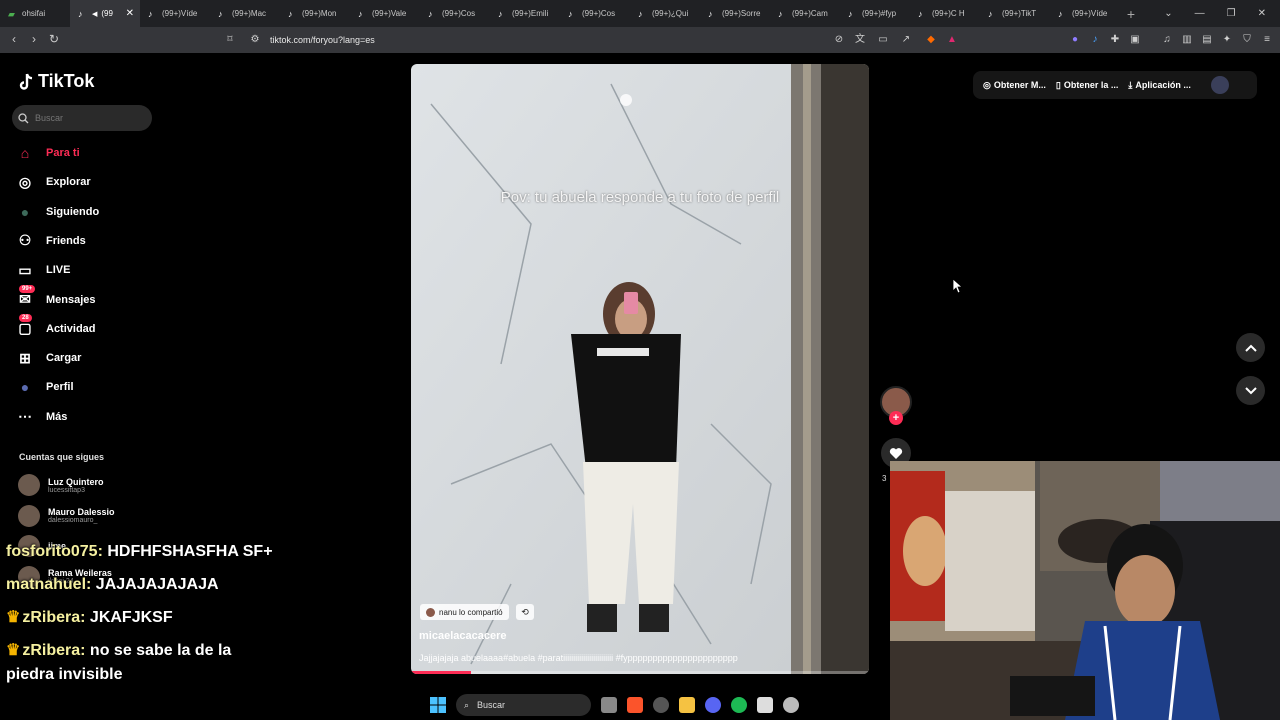 The width and height of the screenshot is (1280, 720). Describe the element at coordinates (438, 705) in the screenshot. I see `windows-start-icon` at that location.